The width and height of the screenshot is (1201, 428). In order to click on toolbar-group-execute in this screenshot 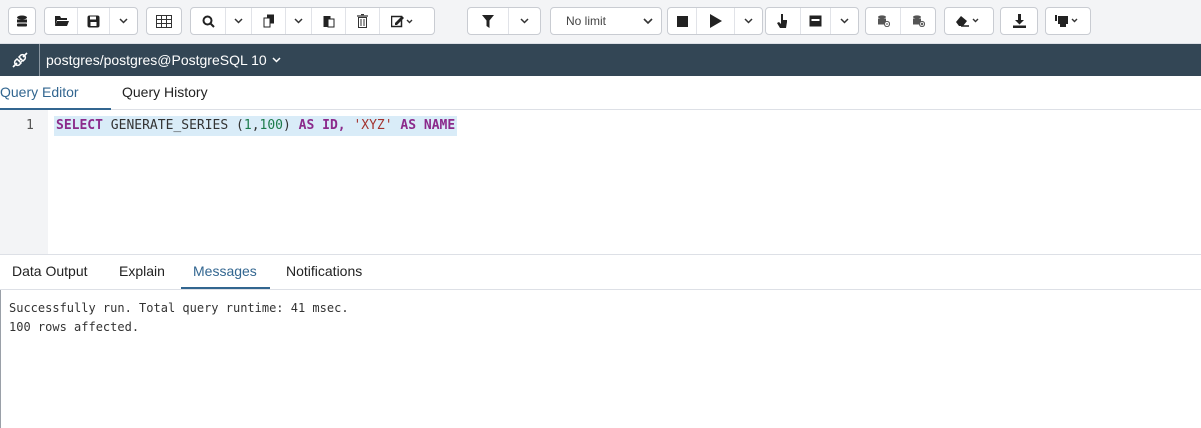, I will do `click(715, 21)`.